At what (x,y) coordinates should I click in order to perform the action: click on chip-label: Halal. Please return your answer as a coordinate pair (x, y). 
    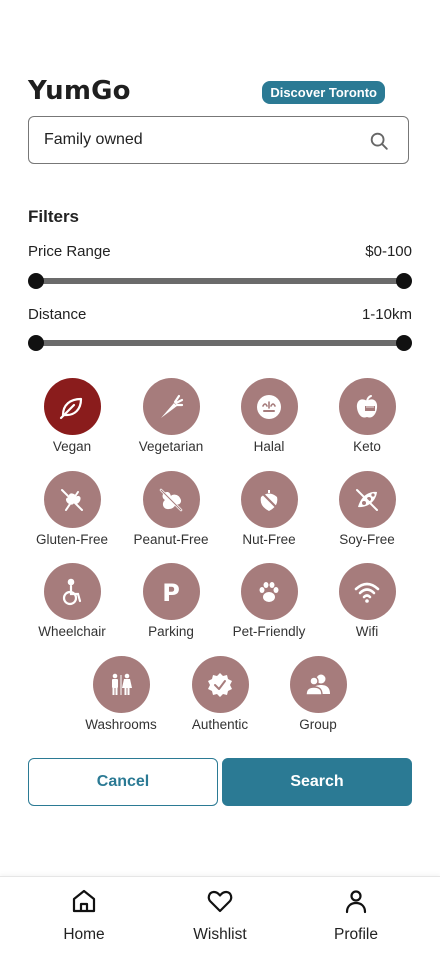
    Looking at the image, I should click on (269, 446).